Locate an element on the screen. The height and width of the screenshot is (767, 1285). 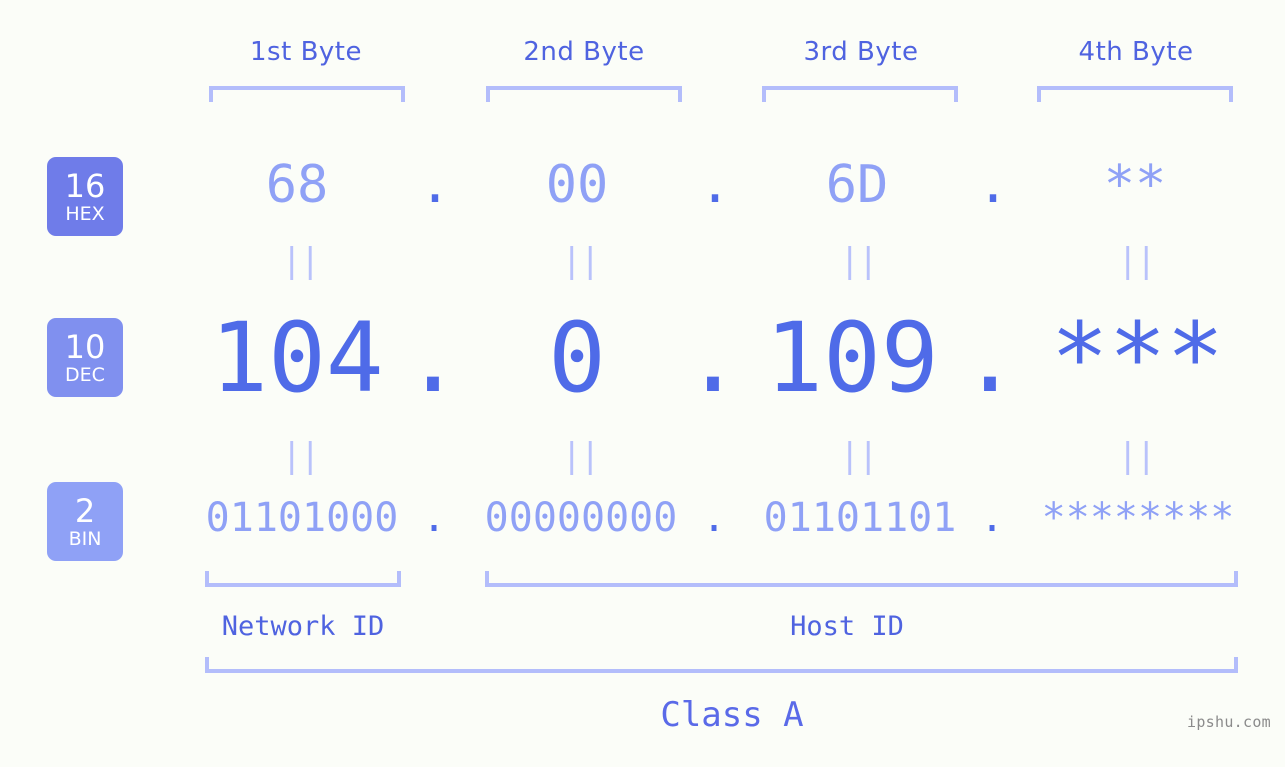
radix-badge-hex-number: 16 is located at coordinates (85, 185).